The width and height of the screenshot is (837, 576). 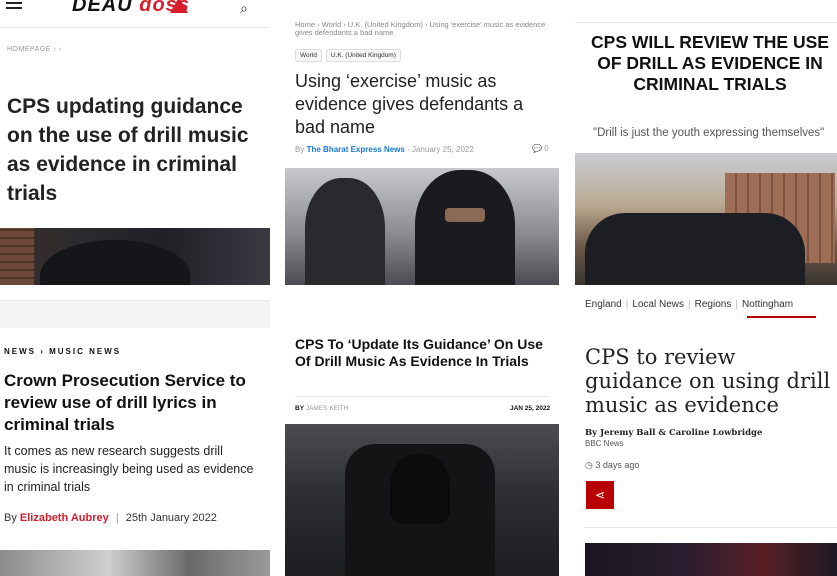 I want to click on logo-text-part1: DEAU, so click(x=102, y=8).